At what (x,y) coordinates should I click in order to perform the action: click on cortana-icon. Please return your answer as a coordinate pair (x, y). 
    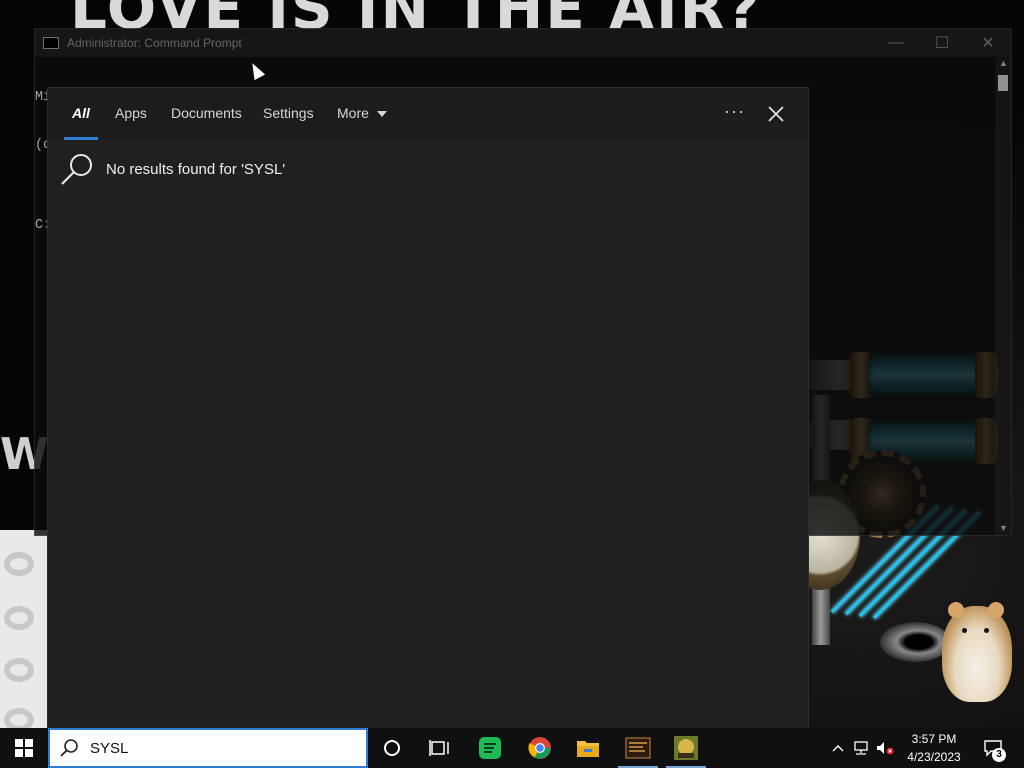
    Looking at the image, I should click on (392, 748).